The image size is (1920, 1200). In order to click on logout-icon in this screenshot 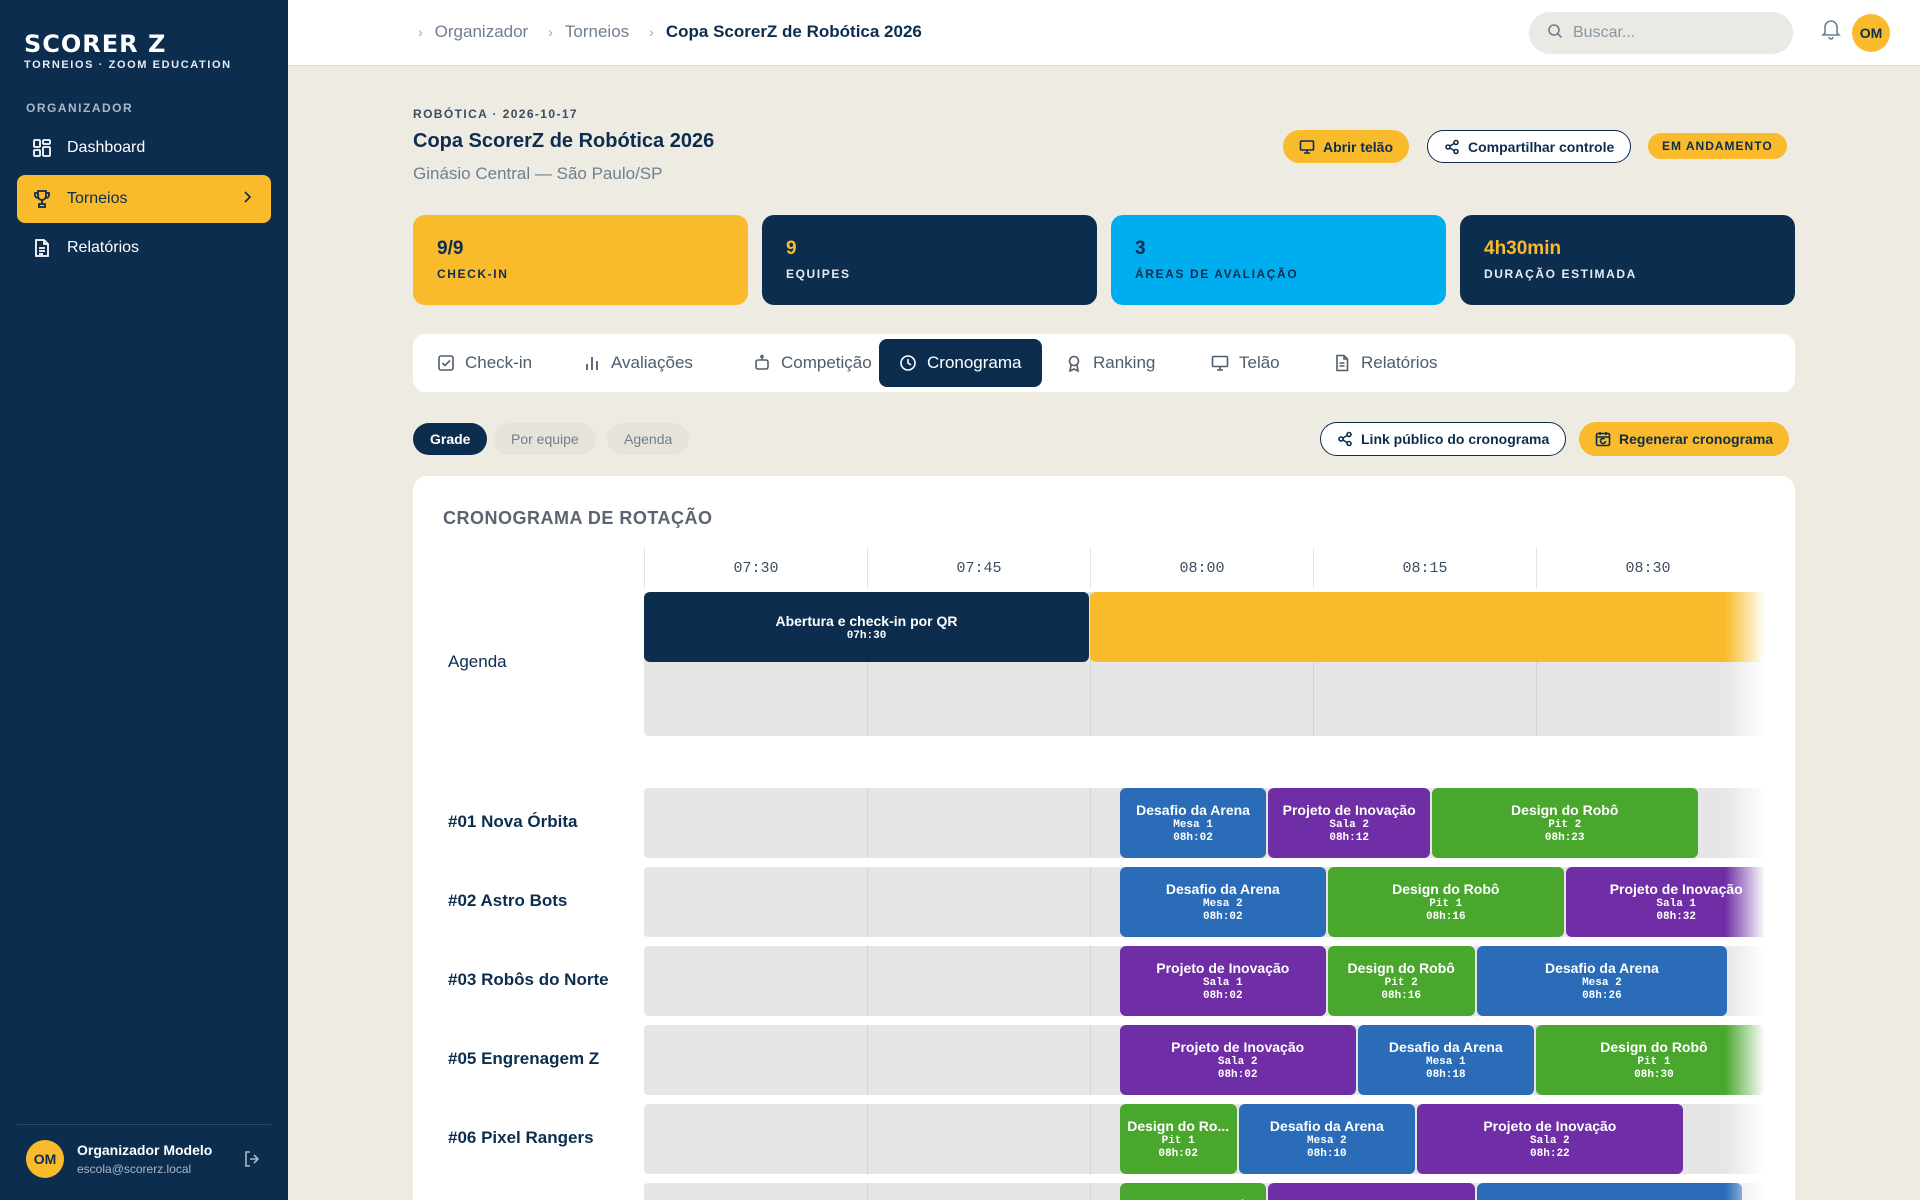, I will do `click(252, 1161)`.